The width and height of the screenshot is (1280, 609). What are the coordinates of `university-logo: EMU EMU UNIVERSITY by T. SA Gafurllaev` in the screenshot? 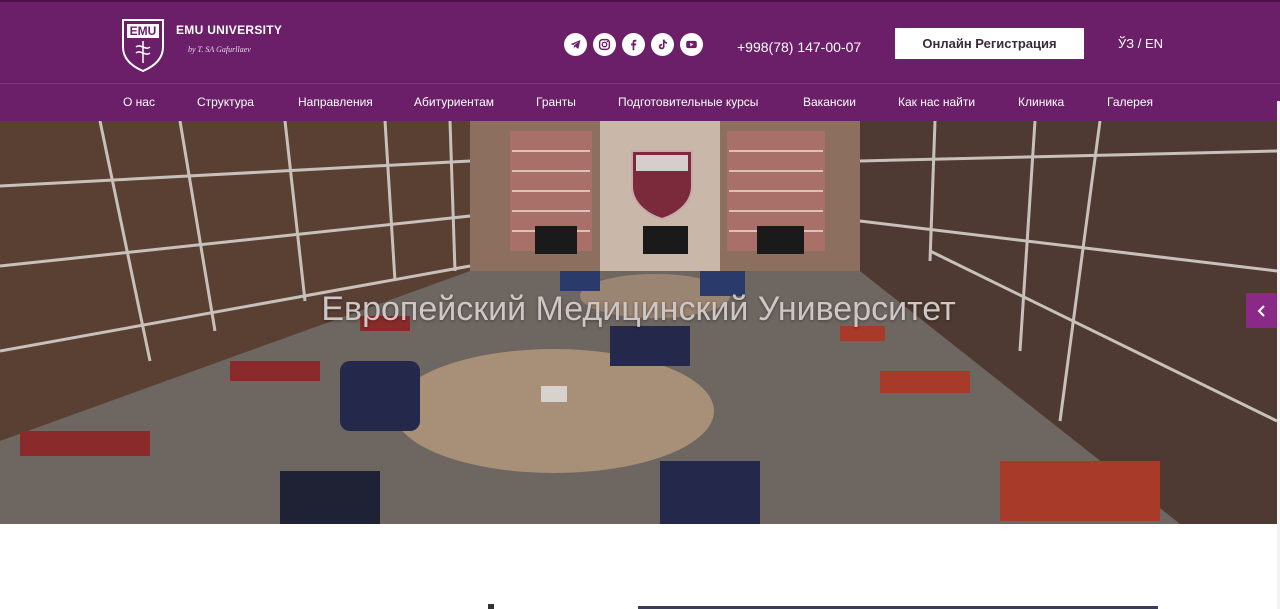 It's located at (201, 45).